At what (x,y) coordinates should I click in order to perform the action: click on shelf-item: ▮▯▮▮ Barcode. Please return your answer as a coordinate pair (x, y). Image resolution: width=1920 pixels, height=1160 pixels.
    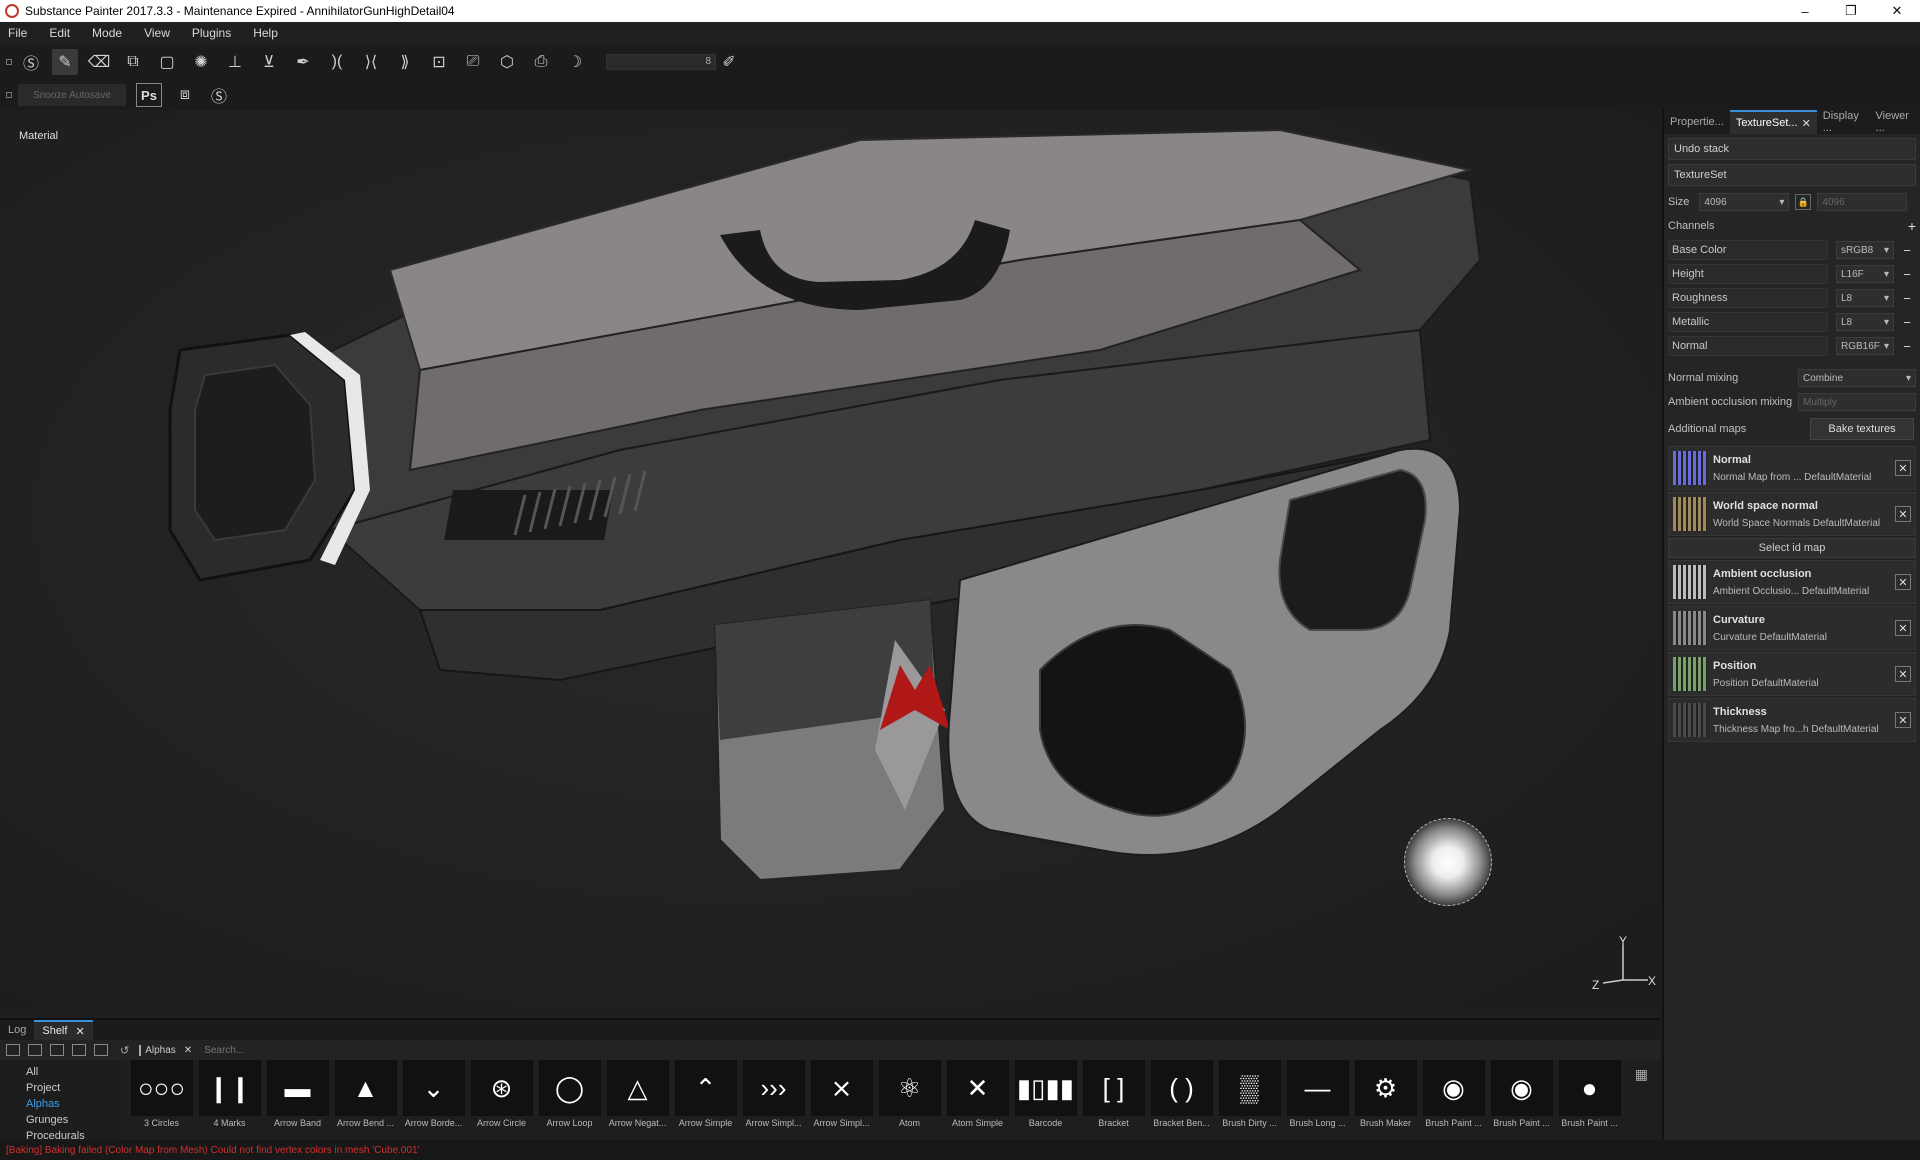
    Looking at the image, I should click on (1045, 1101).